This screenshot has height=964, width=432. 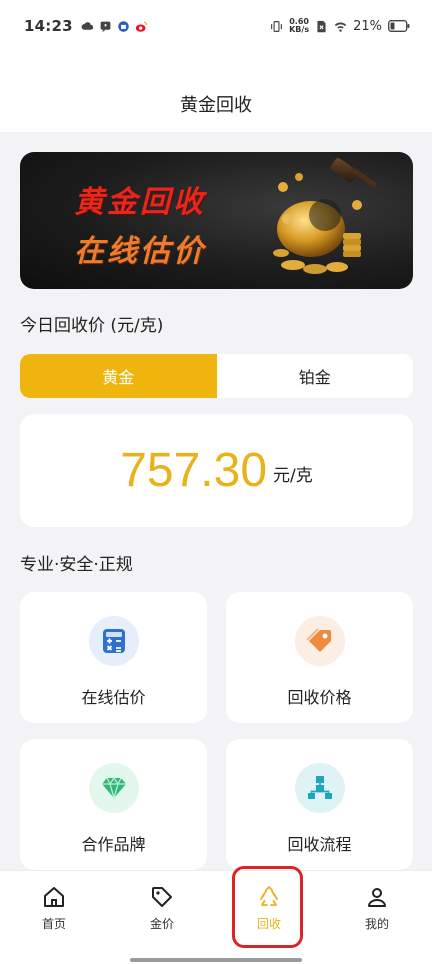 What do you see at coordinates (321, 26) in the screenshot?
I see `no-sim-icon` at bounding box center [321, 26].